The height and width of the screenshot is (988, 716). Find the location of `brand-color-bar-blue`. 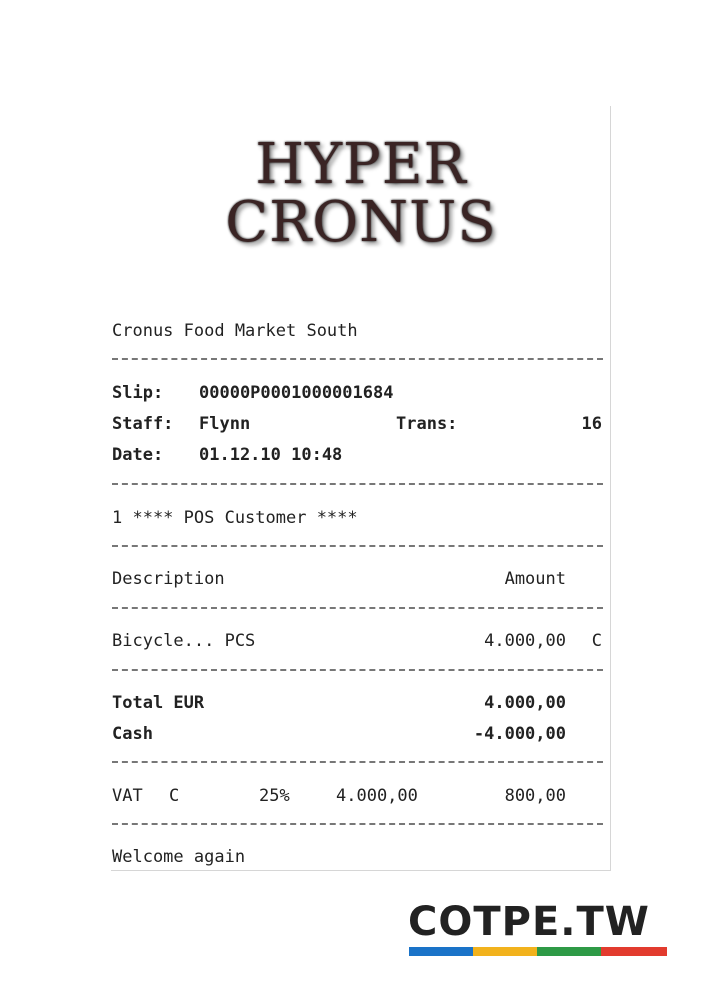

brand-color-bar-blue is located at coordinates (441, 951).